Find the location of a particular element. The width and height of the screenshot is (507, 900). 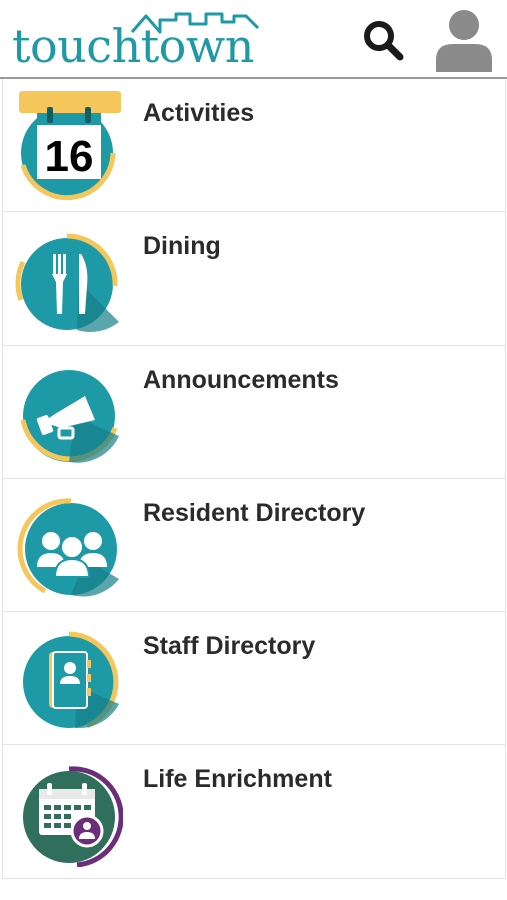

user-avatar-icon is located at coordinates (464, 41).